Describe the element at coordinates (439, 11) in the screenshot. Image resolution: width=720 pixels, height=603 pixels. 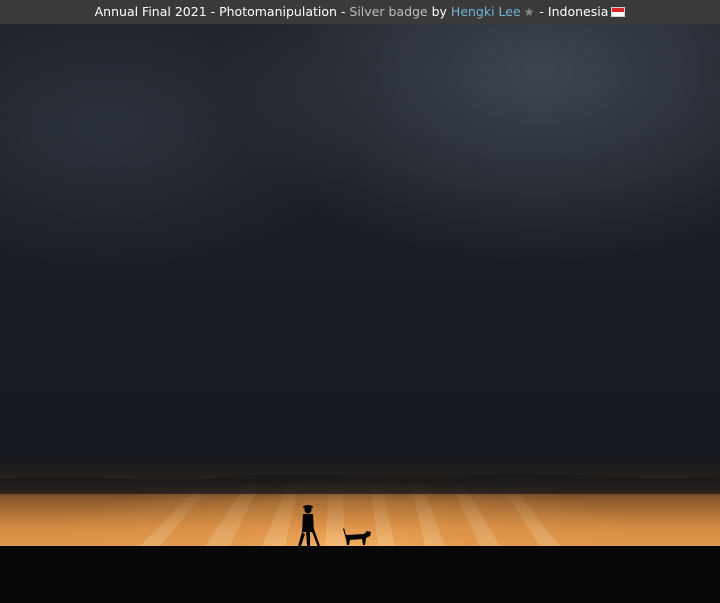
I see `by-text: by` at that location.